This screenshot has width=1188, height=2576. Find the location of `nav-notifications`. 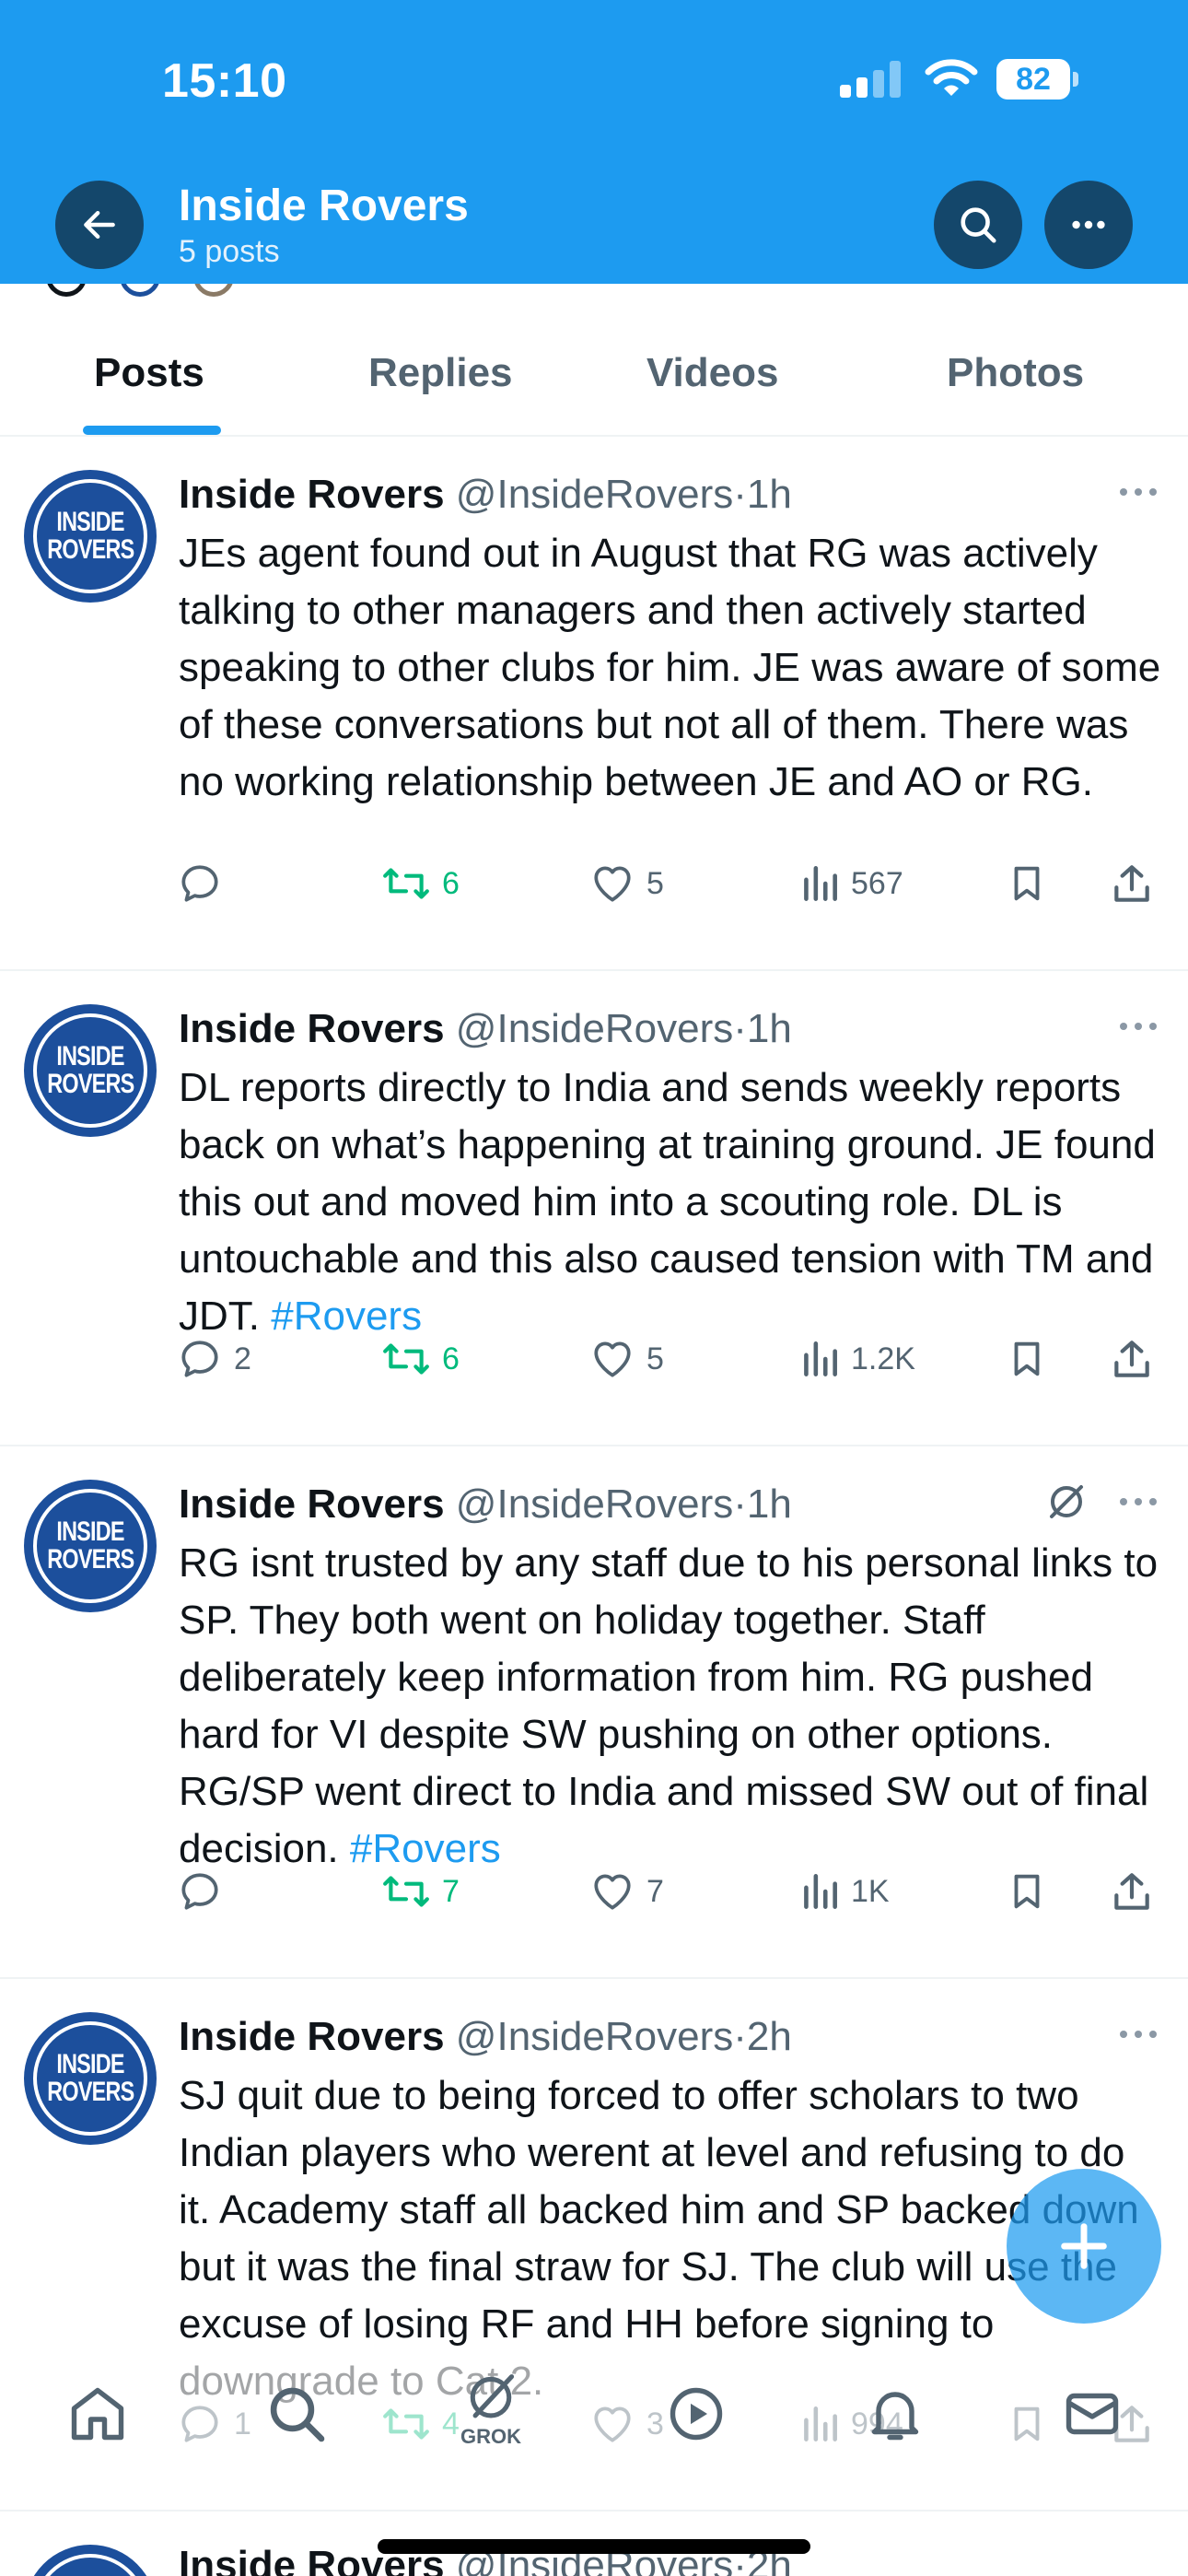

nav-notifications is located at coordinates (895, 2414).